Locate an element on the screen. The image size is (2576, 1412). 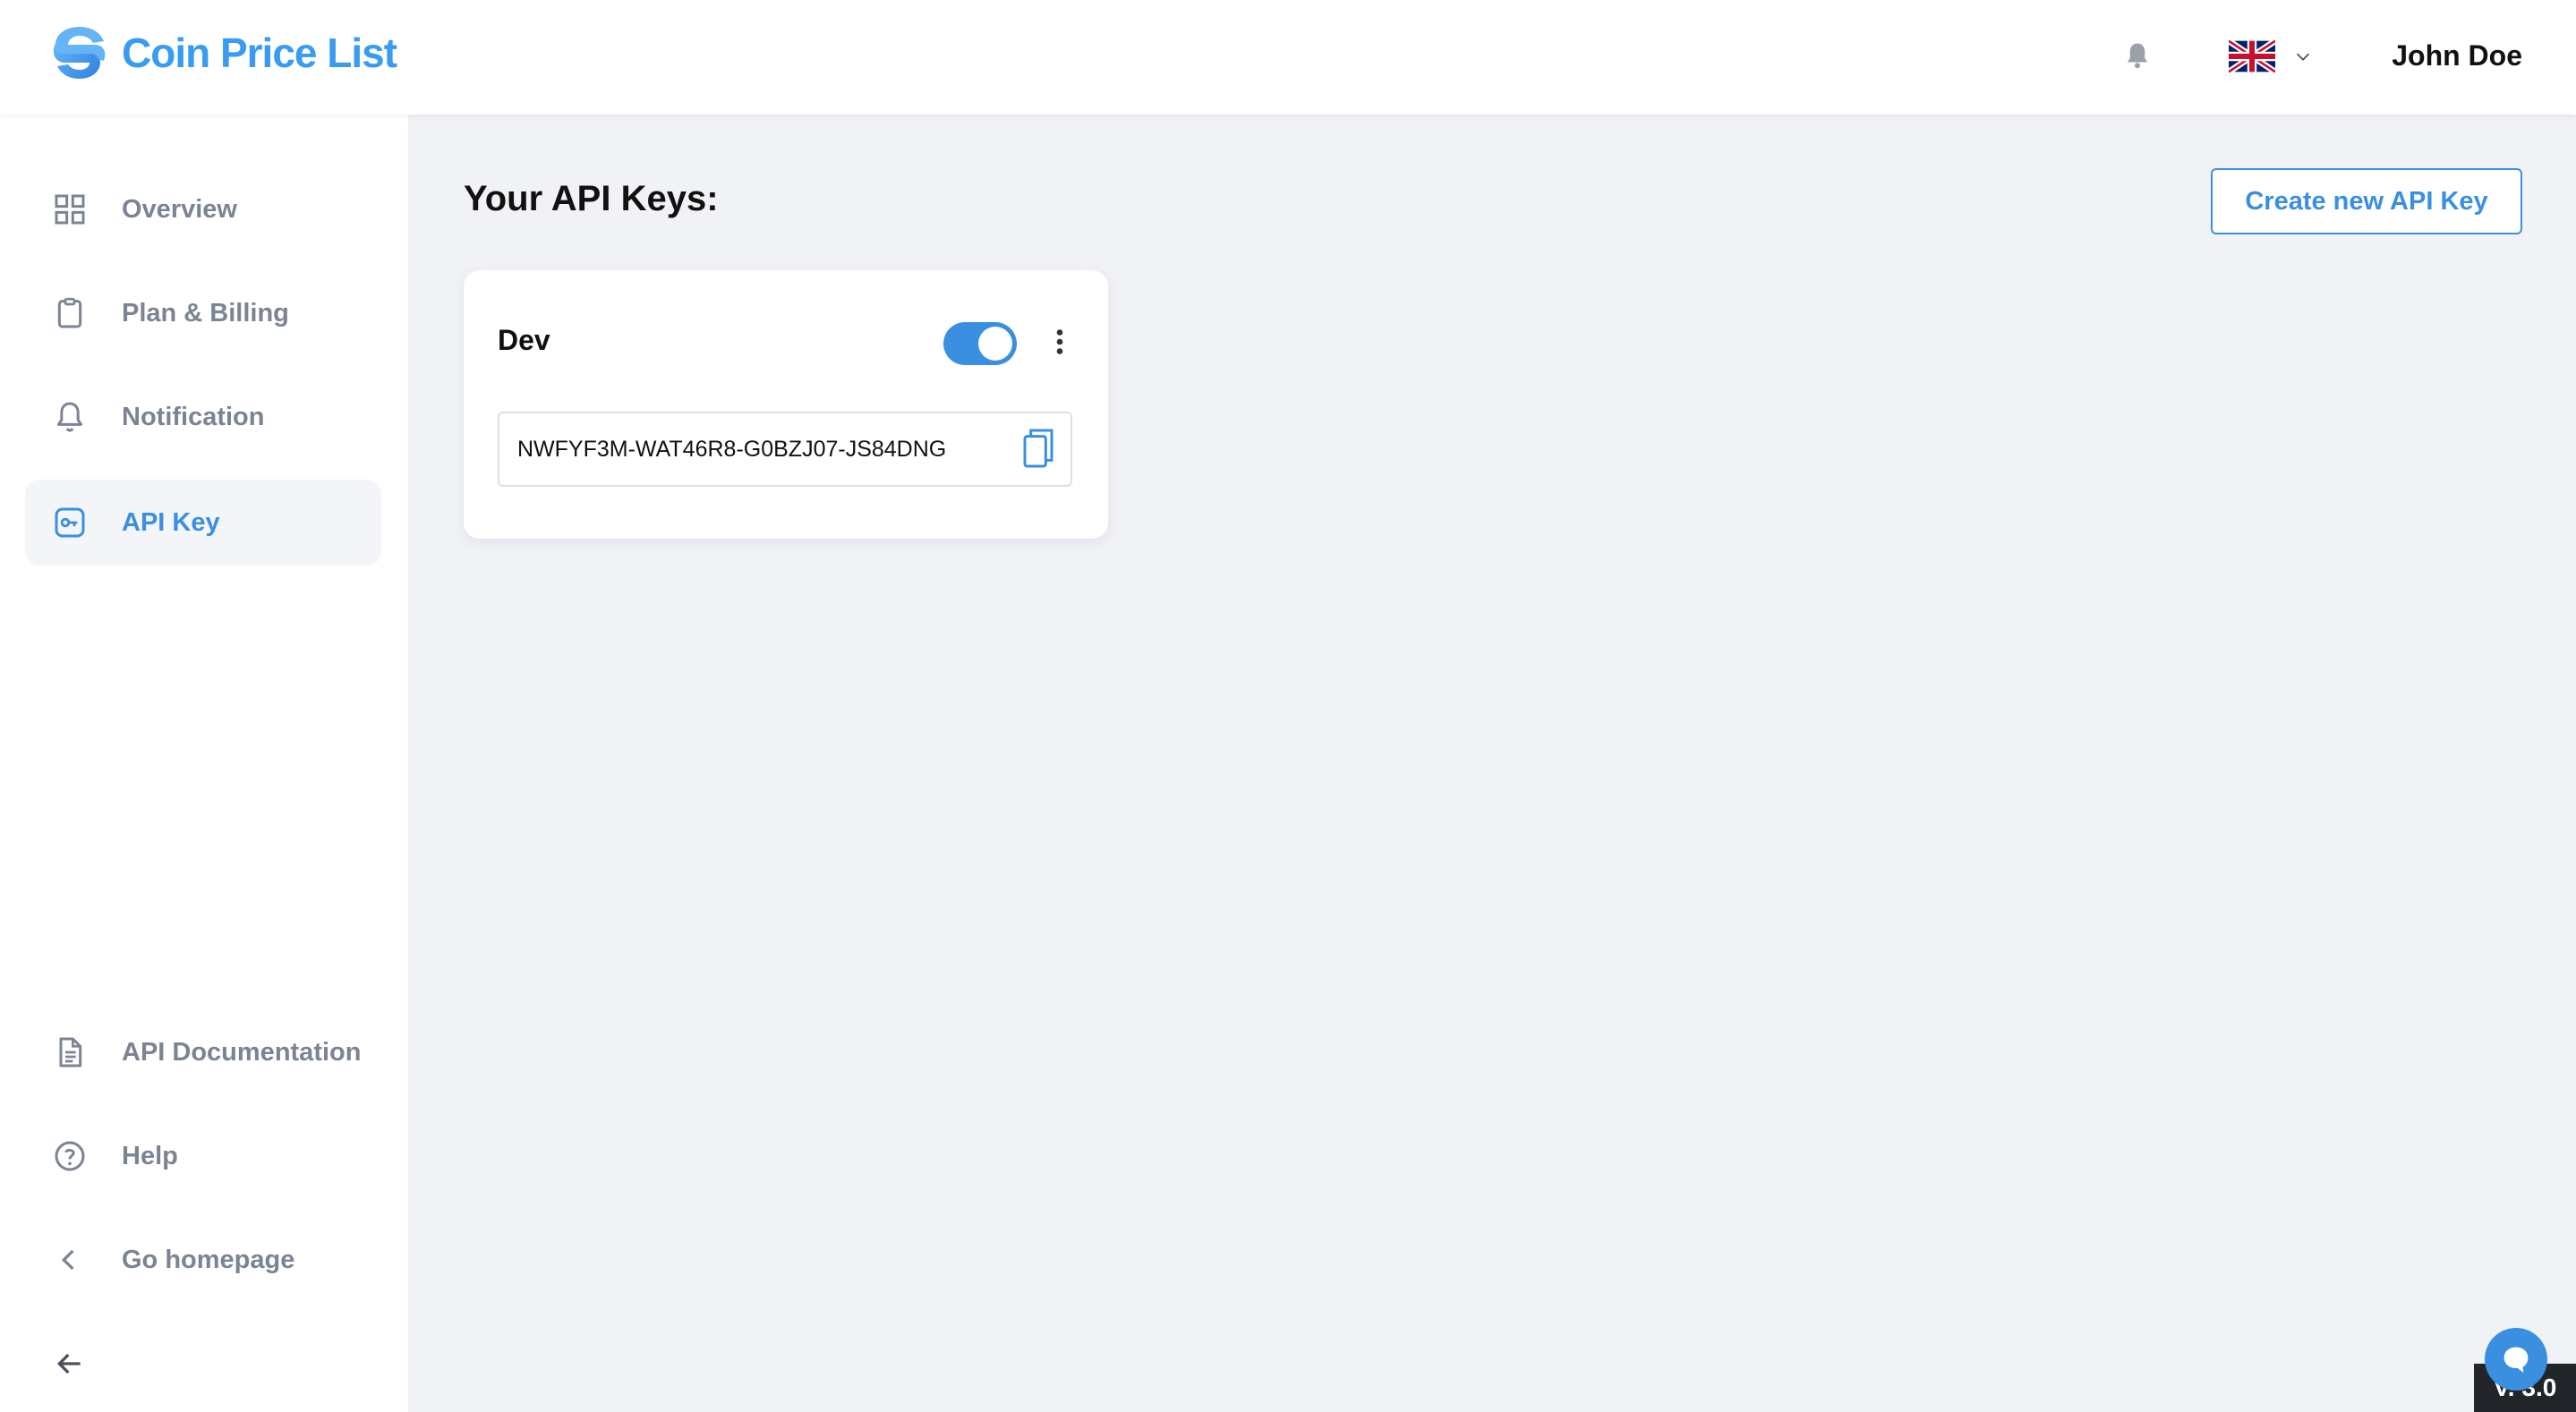
clipboard-icon is located at coordinates (69, 312).